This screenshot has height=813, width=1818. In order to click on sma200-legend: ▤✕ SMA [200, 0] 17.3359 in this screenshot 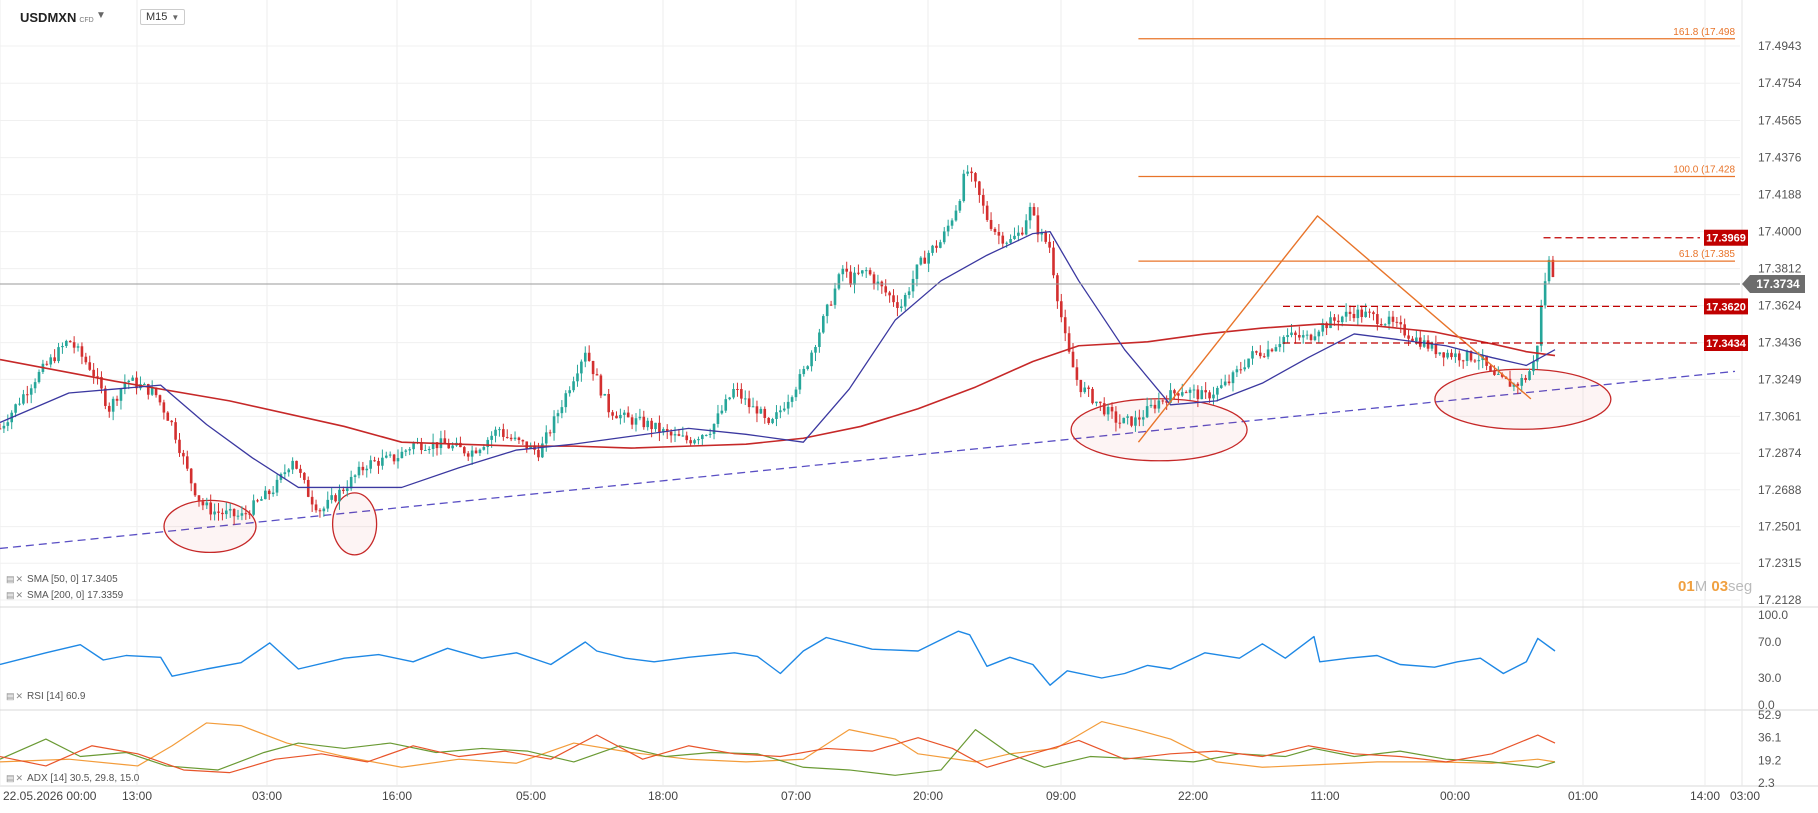, I will do `click(64, 595)`.